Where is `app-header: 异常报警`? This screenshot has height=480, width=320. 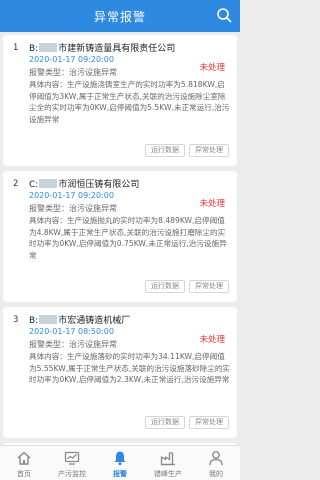
app-header: 异常报警 is located at coordinates (120, 16).